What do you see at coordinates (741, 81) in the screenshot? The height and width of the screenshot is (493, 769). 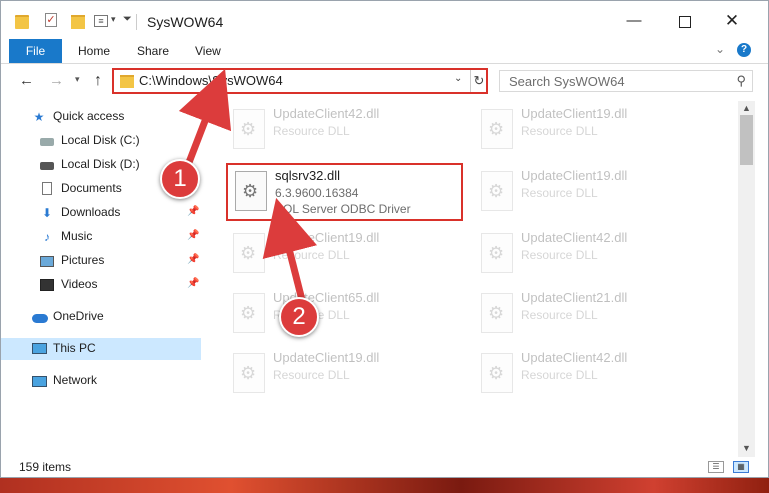 I see `search-icon: ⚲` at bounding box center [741, 81].